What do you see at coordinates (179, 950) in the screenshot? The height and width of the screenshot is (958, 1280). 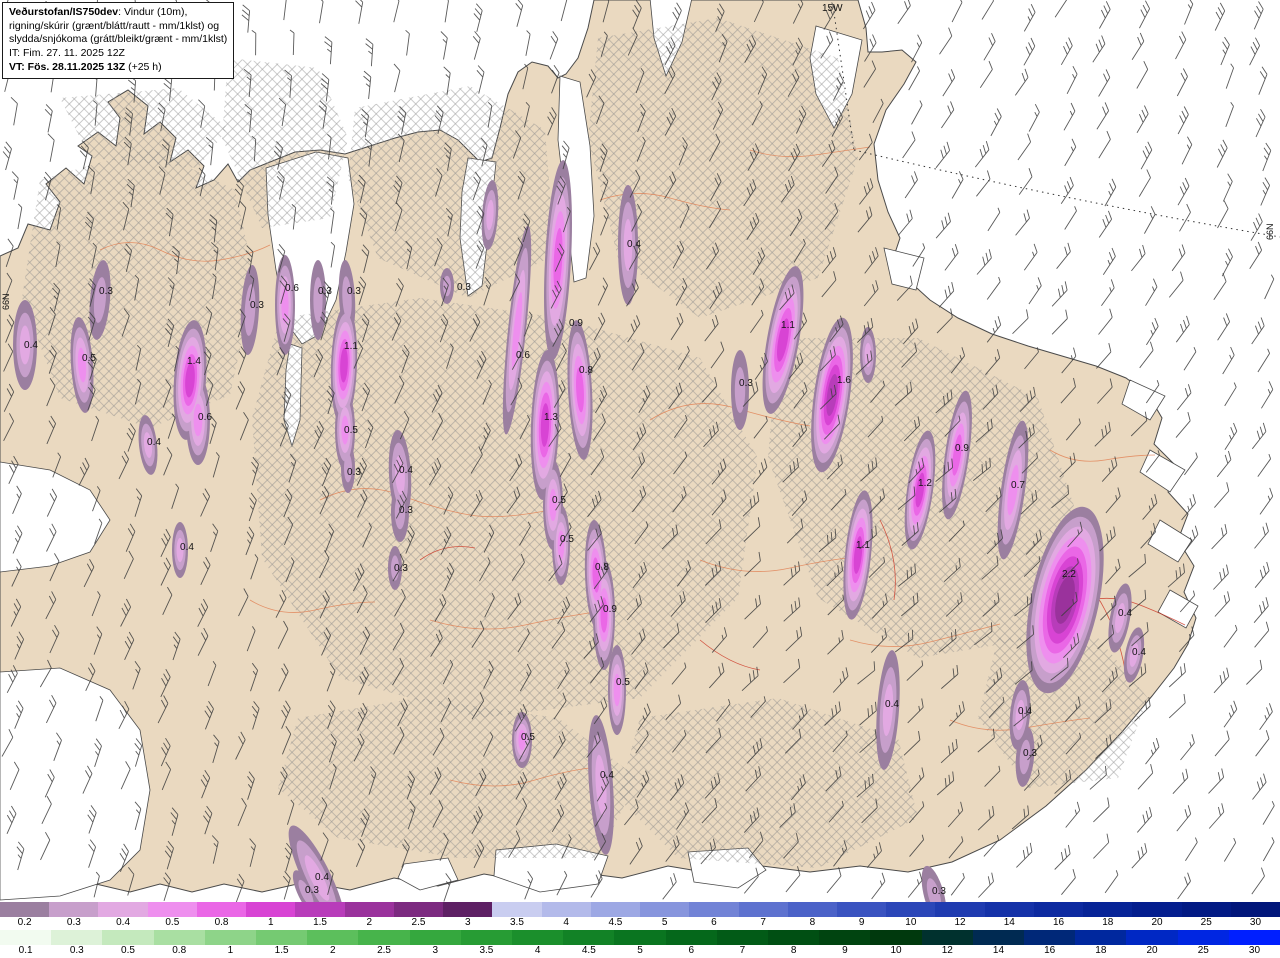 I see `scale-value: 0.8` at bounding box center [179, 950].